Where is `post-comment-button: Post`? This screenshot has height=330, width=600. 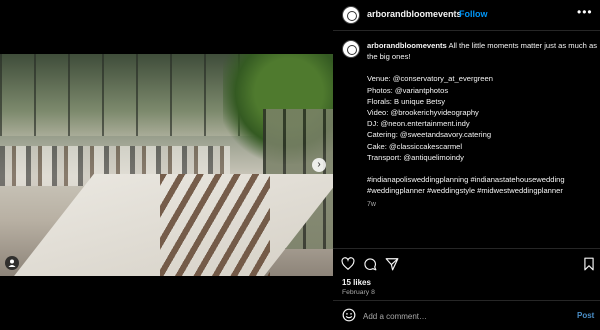
post-comment-button: Post is located at coordinates (585, 315).